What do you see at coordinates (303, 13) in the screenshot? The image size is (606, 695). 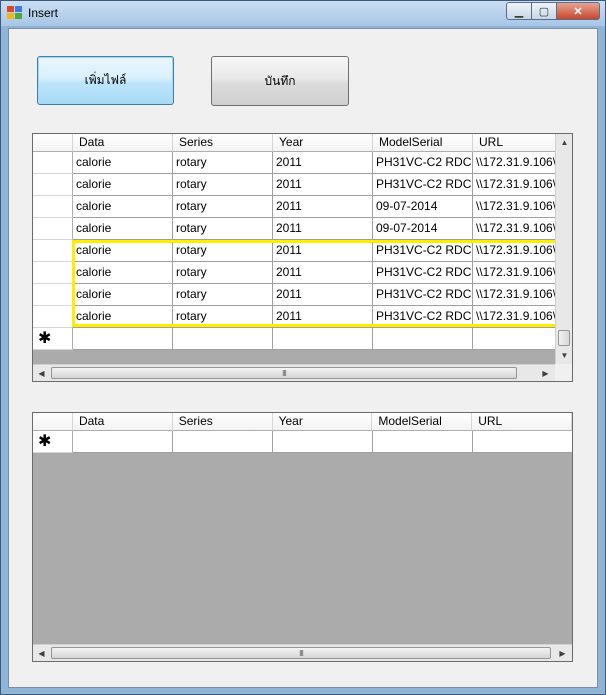 I see `title-bar: Insert ▁ ▢ ✕` at bounding box center [303, 13].